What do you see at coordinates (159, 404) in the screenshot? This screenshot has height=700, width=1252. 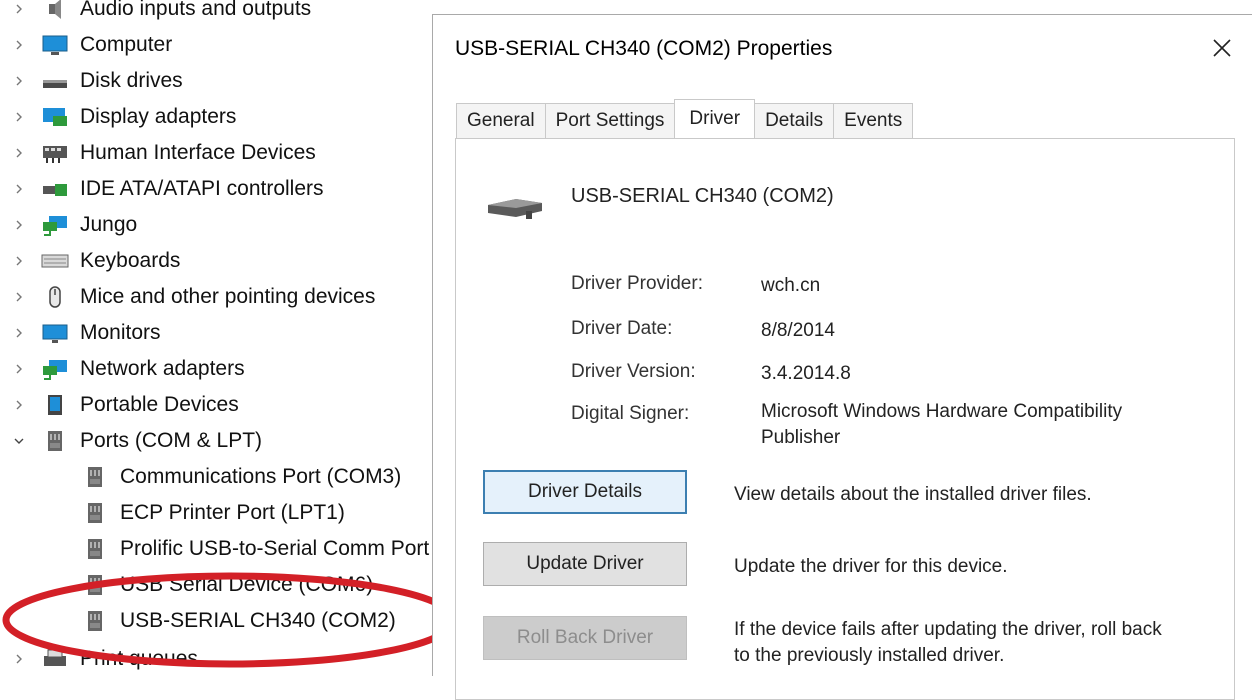 I see `tree-item-label: Portable Devices` at bounding box center [159, 404].